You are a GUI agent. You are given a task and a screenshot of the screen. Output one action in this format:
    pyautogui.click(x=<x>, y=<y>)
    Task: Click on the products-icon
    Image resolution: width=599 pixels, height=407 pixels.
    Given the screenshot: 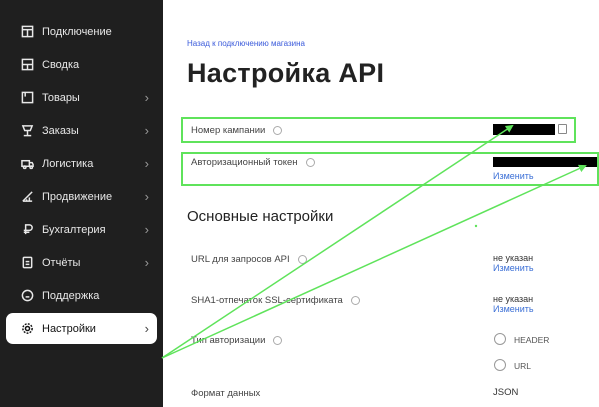 What is the action you would take?
    pyautogui.click(x=27, y=98)
    